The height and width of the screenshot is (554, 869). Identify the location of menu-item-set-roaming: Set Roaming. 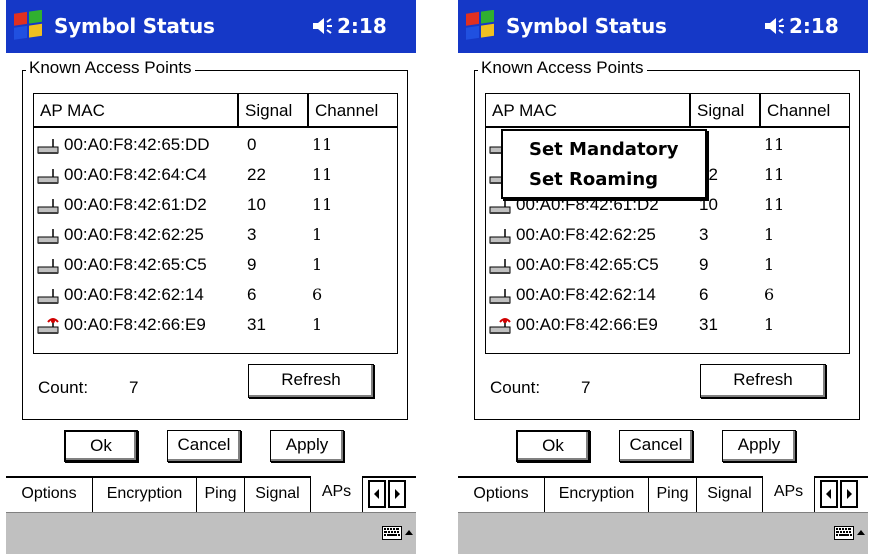
(593, 179).